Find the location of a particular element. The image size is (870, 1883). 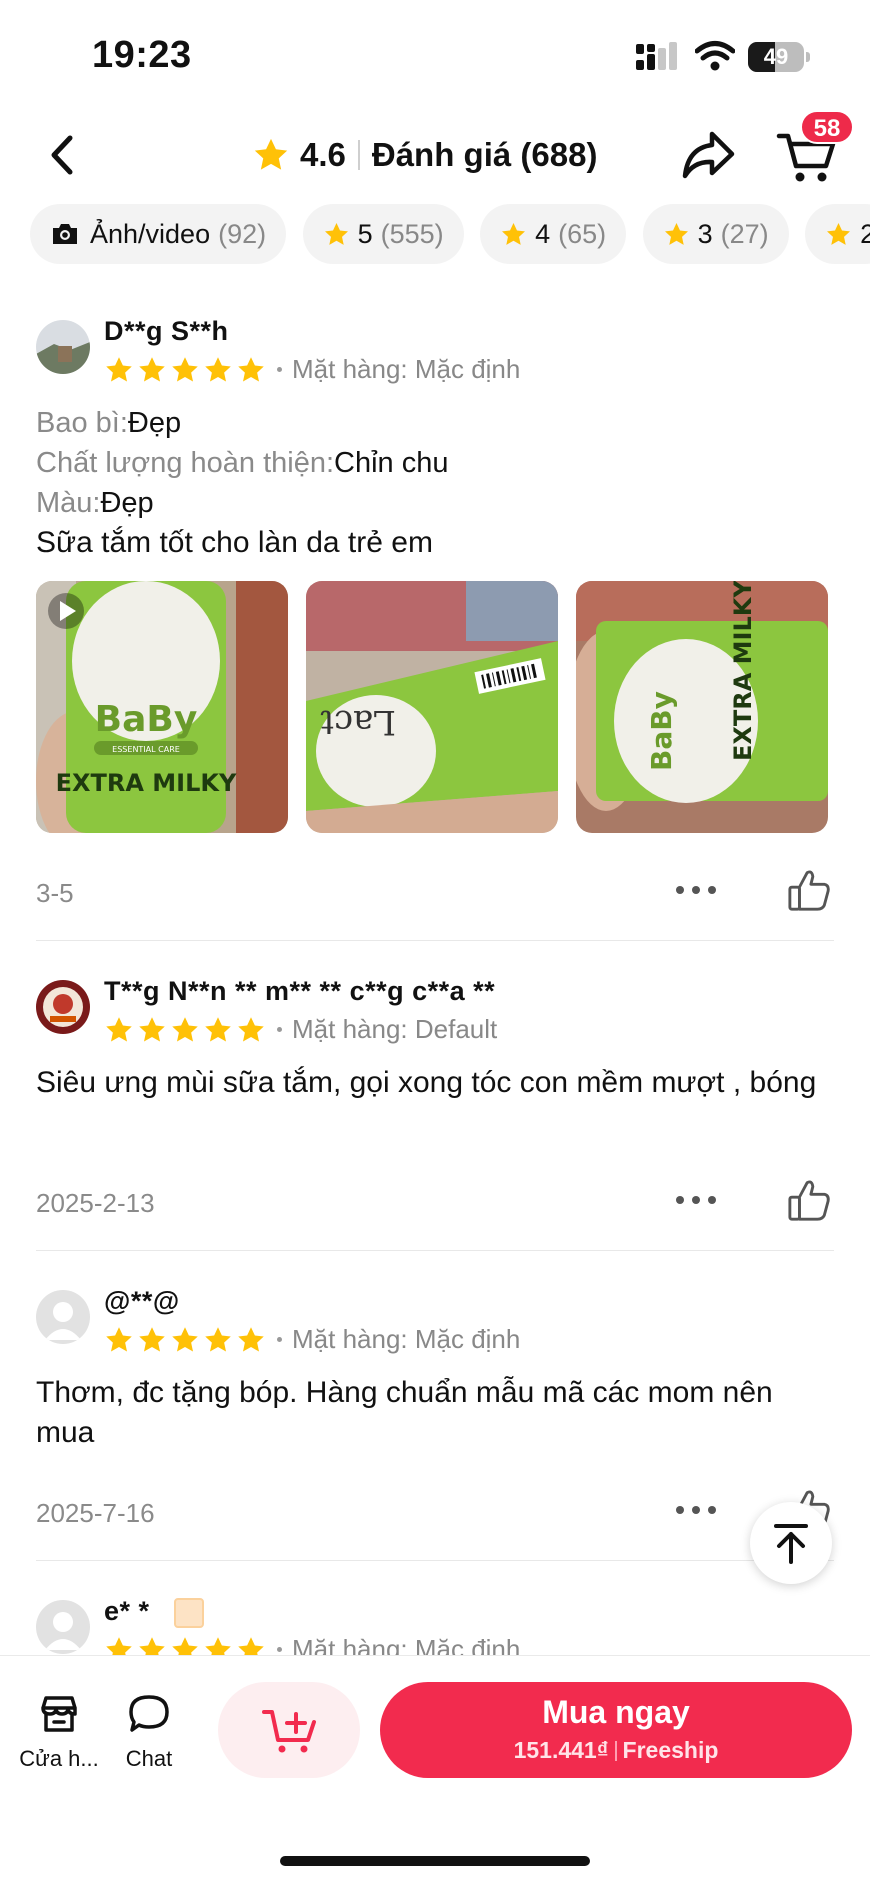

review-attribute: Màu:Đẹp is located at coordinates (95, 503).